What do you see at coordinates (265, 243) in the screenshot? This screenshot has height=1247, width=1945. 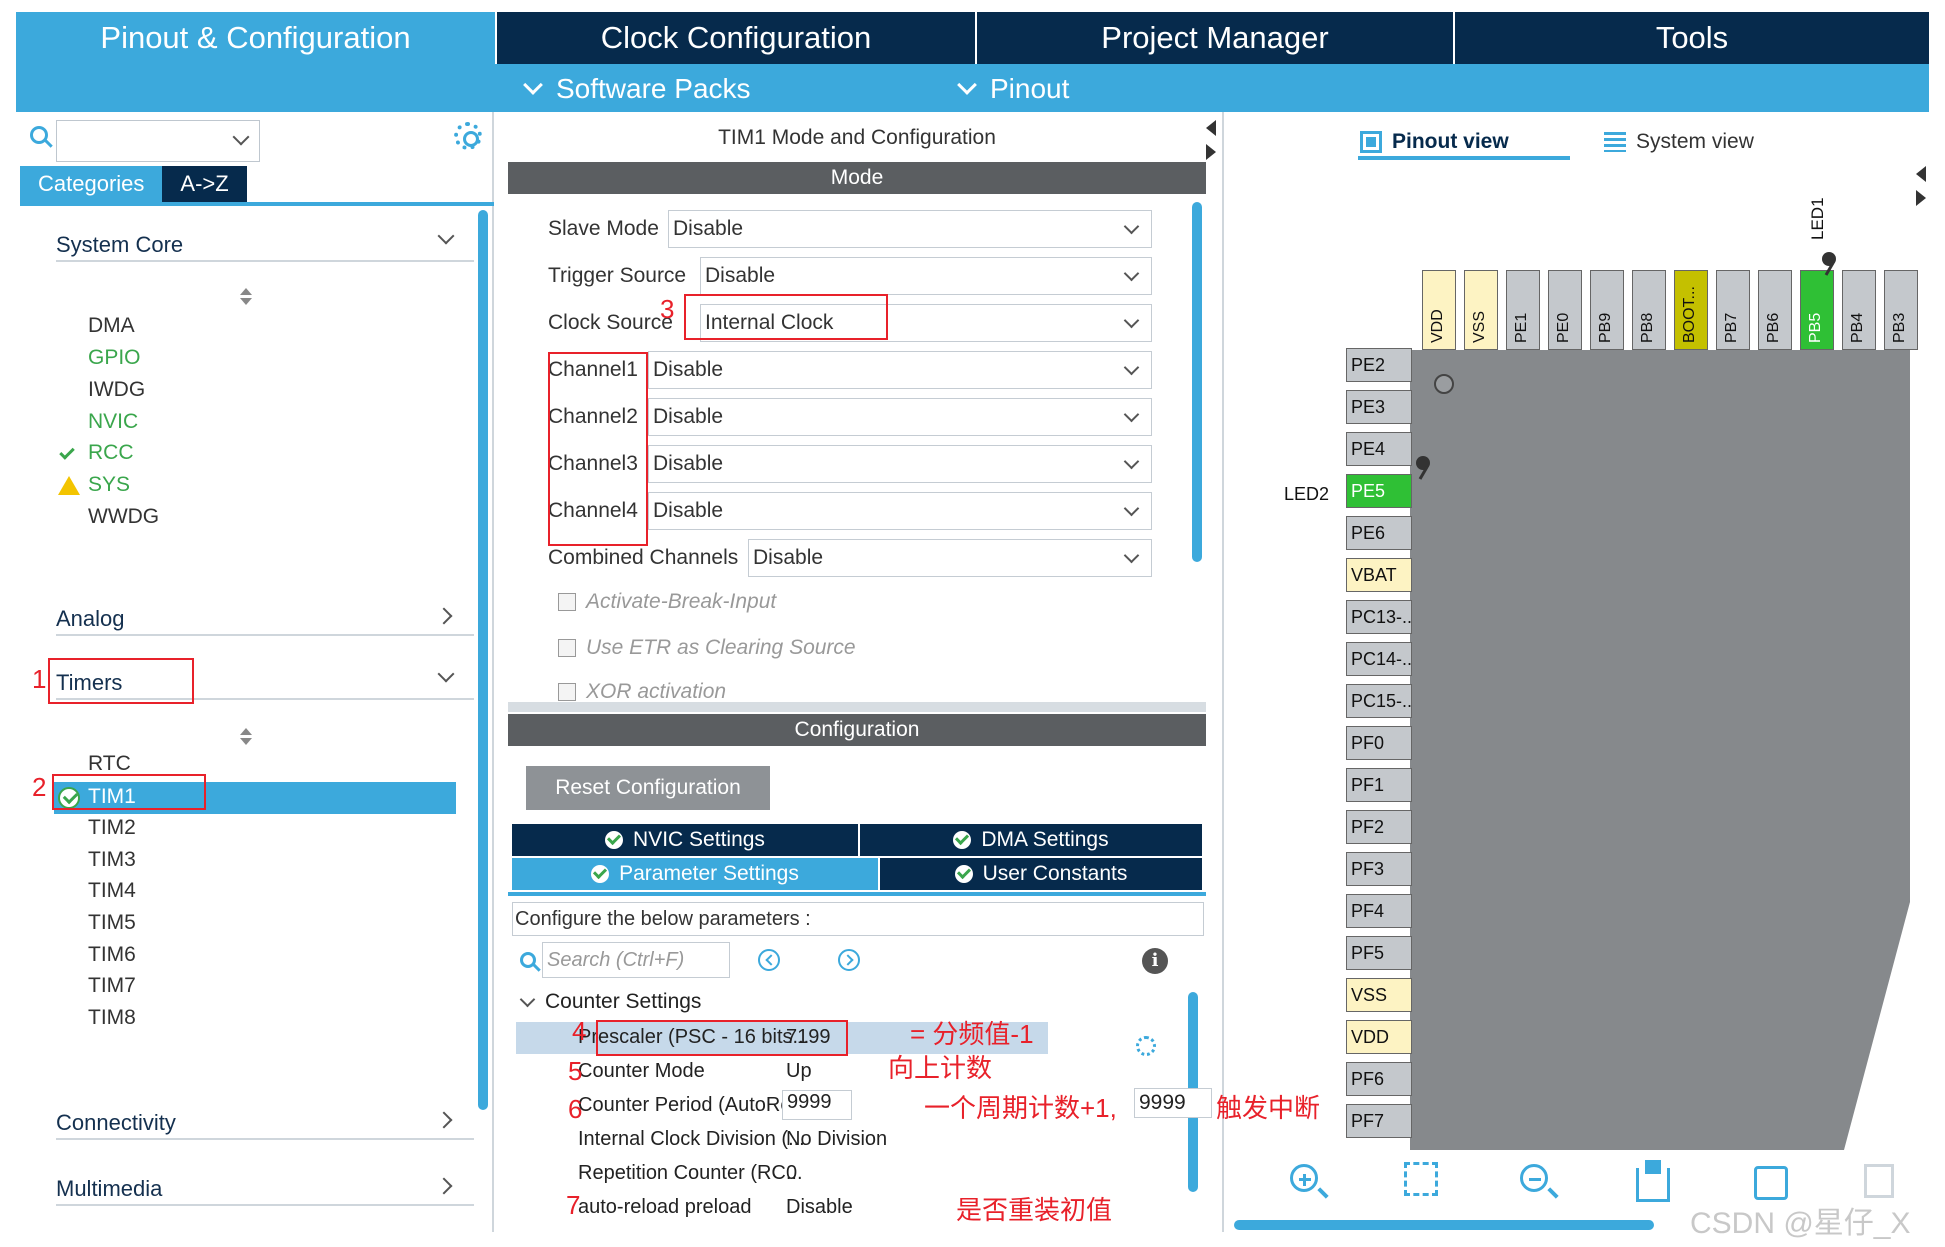 I see `section-system-core: System Core` at bounding box center [265, 243].